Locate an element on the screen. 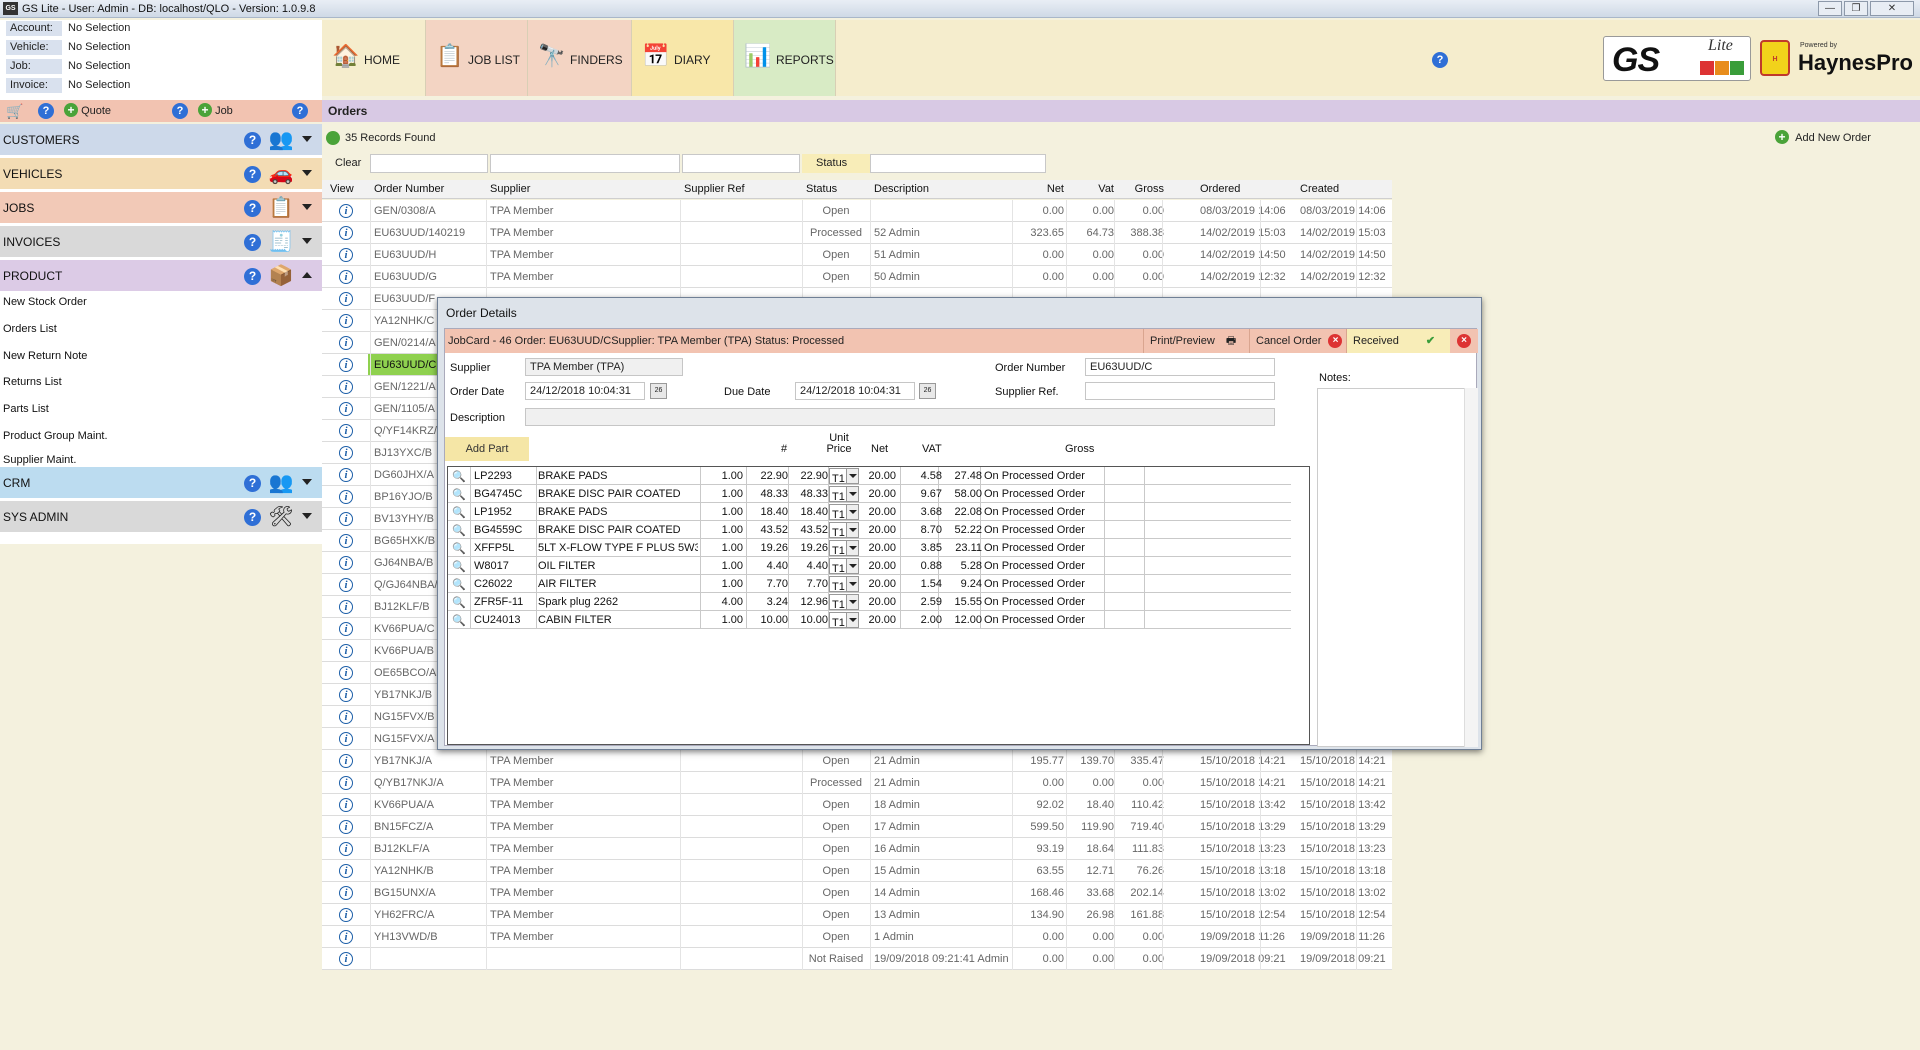 This screenshot has width=1920, height=1050. column-header: Description is located at coordinates (944, 189).